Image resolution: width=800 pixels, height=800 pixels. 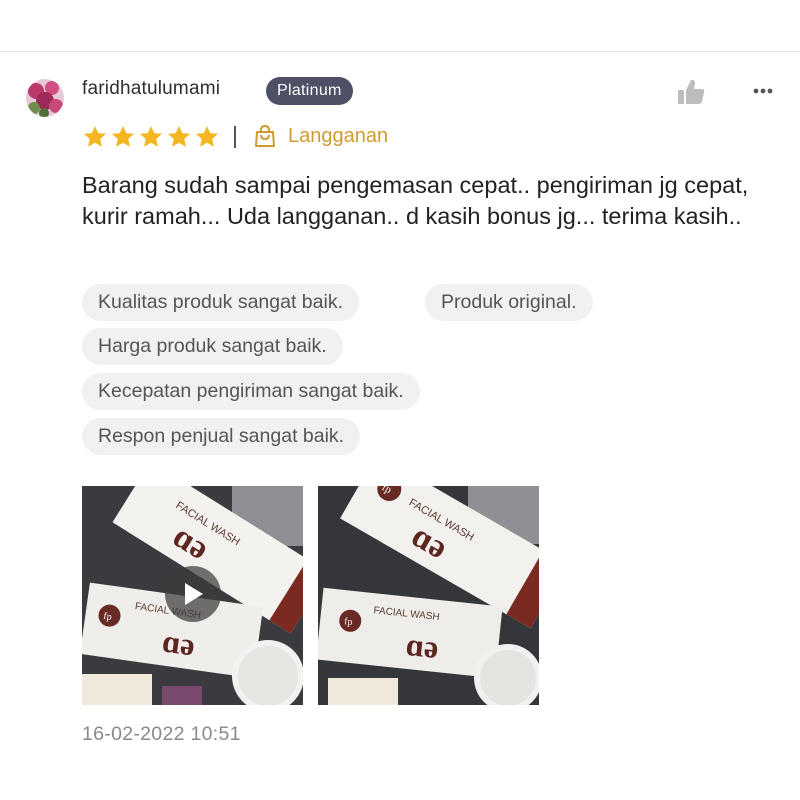 What do you see at coordinates (428, 595) in the screenshot?
I see `review-photo-thumbnail: fp FACIAL WASH ɑə fp FACIAL WASH ɑə` at bounding box center [428, 595].